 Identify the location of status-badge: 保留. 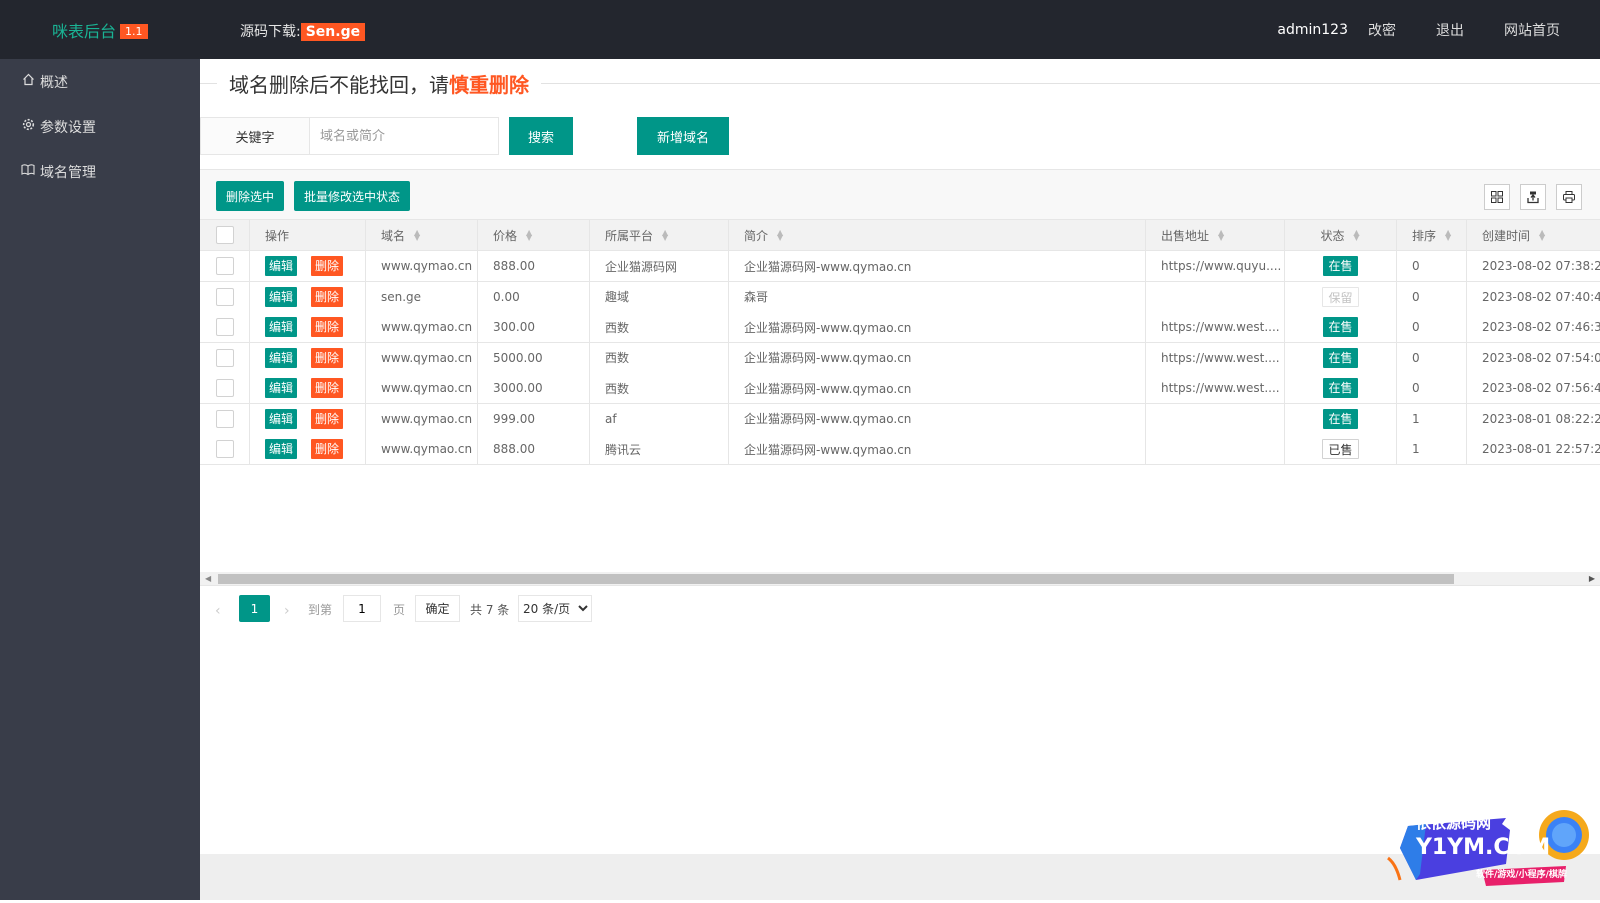
(1340, 296).